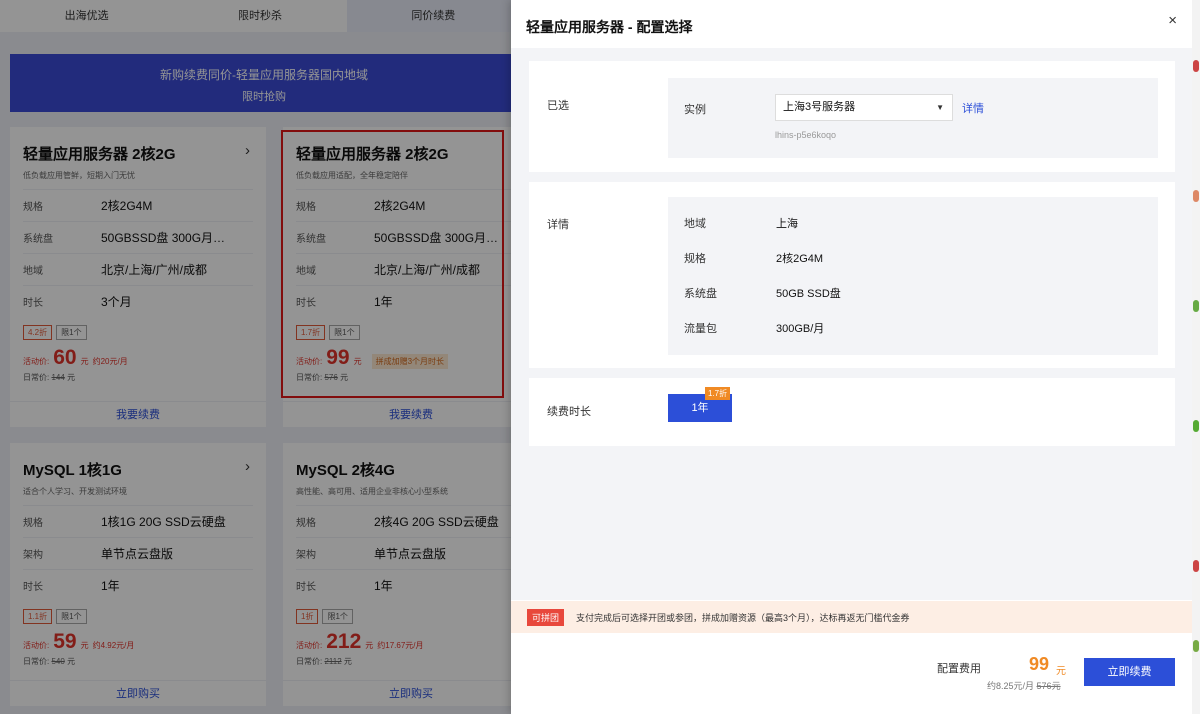 This screenshot has width=1200, height=714. I want to click on drawer-footer: 配置费用 99 元 约8.25元/月 576元 立即续费, so click(851, 674).